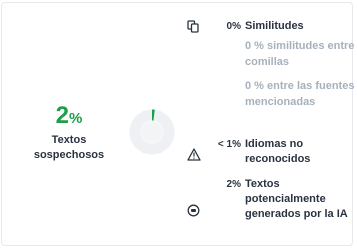  I want to click on unrecognized-languages-percent: < 1%, so click(229, 144).